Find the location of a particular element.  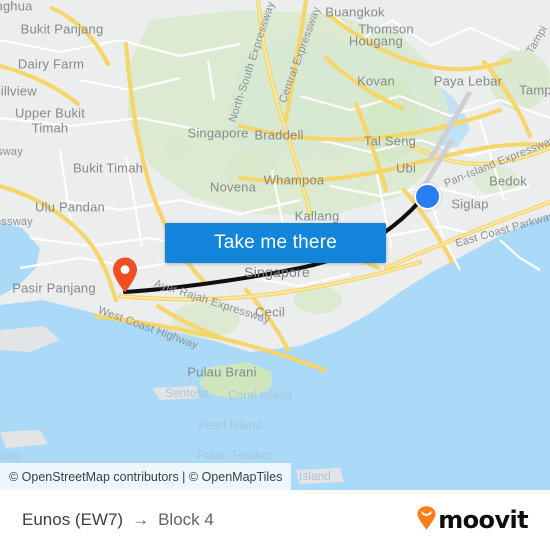

arrow-right-icon: → is located at coordinates (141, 519).